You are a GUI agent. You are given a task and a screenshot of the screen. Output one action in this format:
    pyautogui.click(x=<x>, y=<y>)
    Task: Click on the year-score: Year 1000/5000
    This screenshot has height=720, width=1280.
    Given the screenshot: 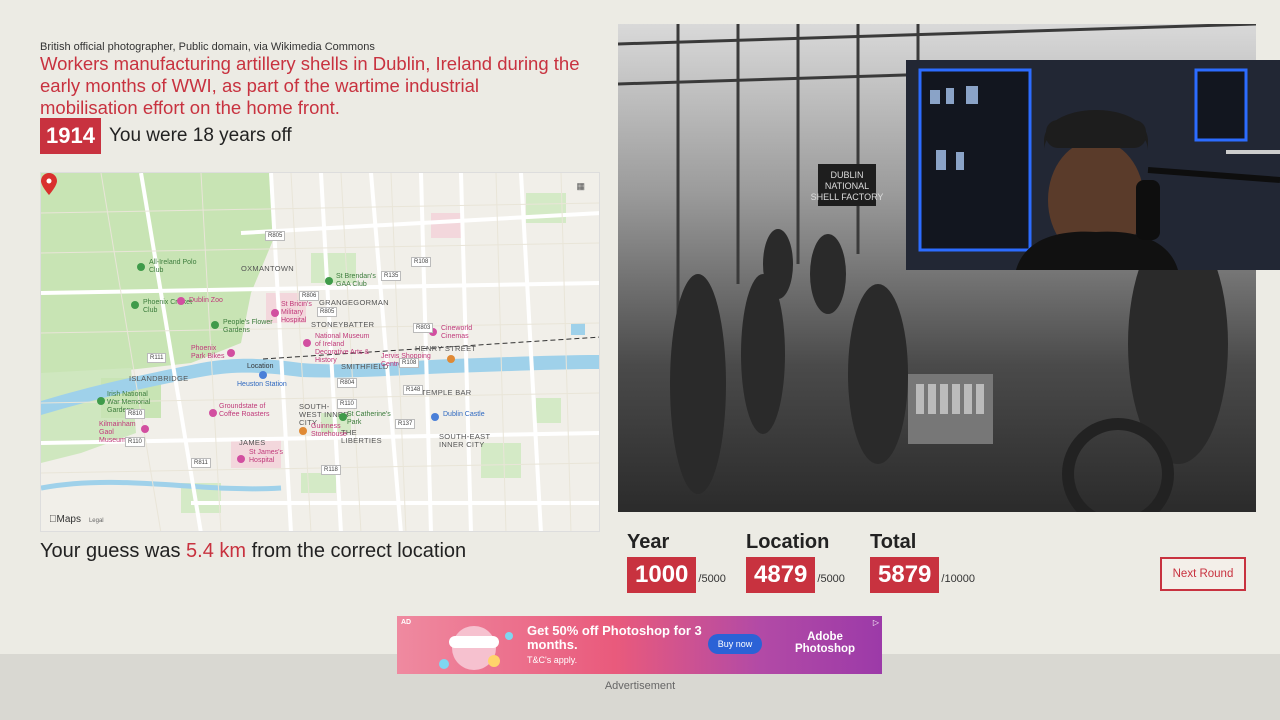 What is the action you would take?
    pyautogui.click(x=676, y=562)
    